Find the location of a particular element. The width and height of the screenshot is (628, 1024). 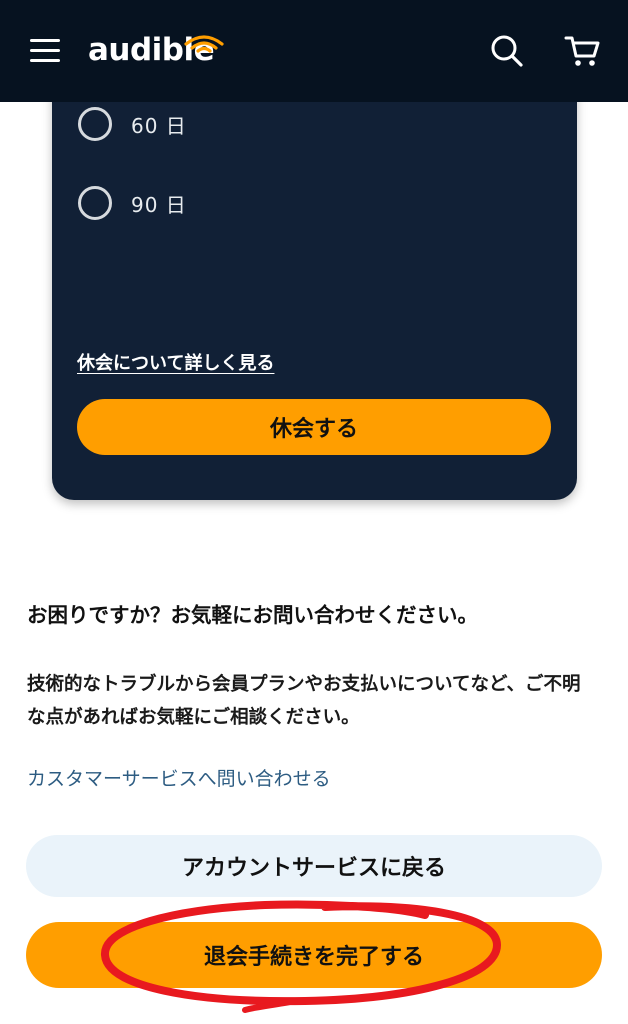

search-icon is located at coordinates (507, 51).